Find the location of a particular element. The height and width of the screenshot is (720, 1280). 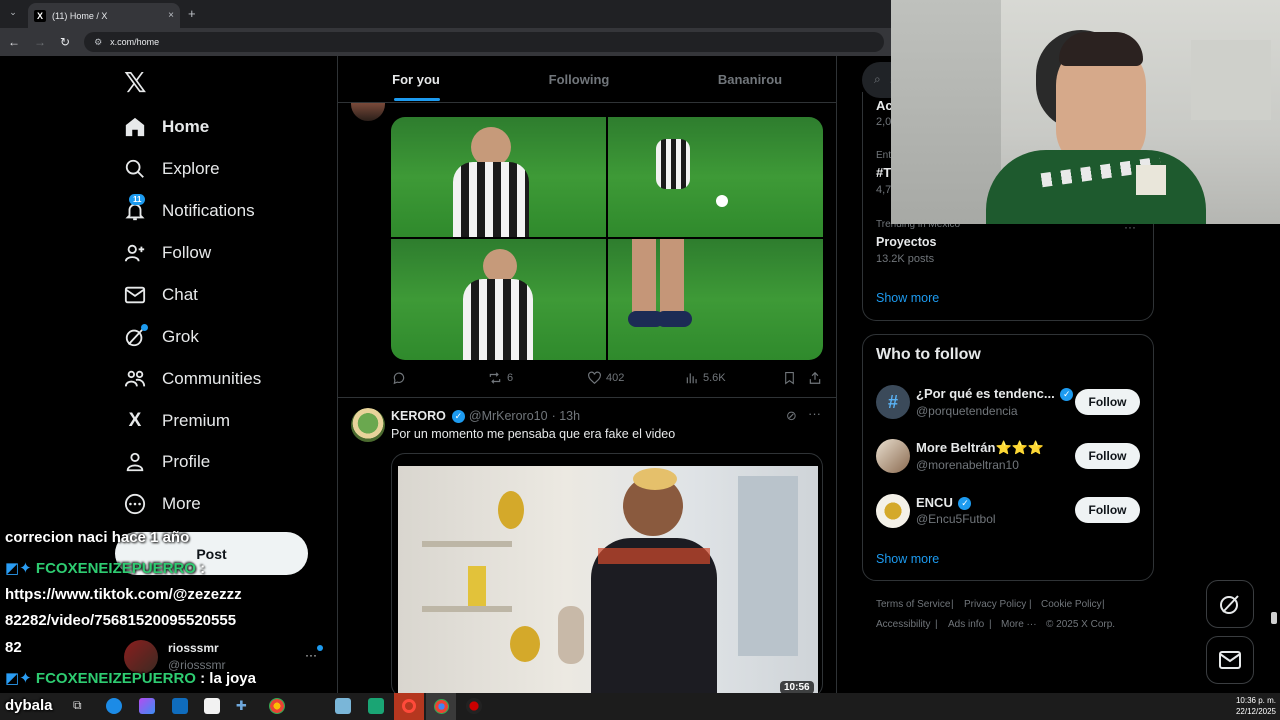

copilot-icon is located at coordinates (147, 706).